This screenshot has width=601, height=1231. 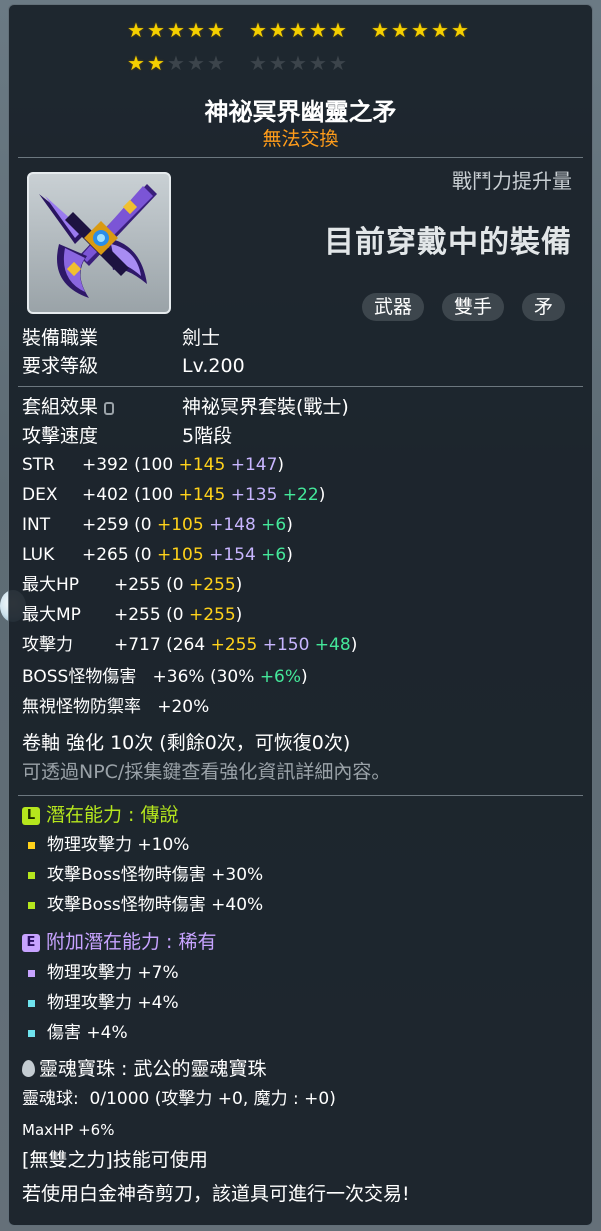 I want to click on stat-line: 攻擊力 +717 (264 +255 +150 +48), so click(x=190, y=645).